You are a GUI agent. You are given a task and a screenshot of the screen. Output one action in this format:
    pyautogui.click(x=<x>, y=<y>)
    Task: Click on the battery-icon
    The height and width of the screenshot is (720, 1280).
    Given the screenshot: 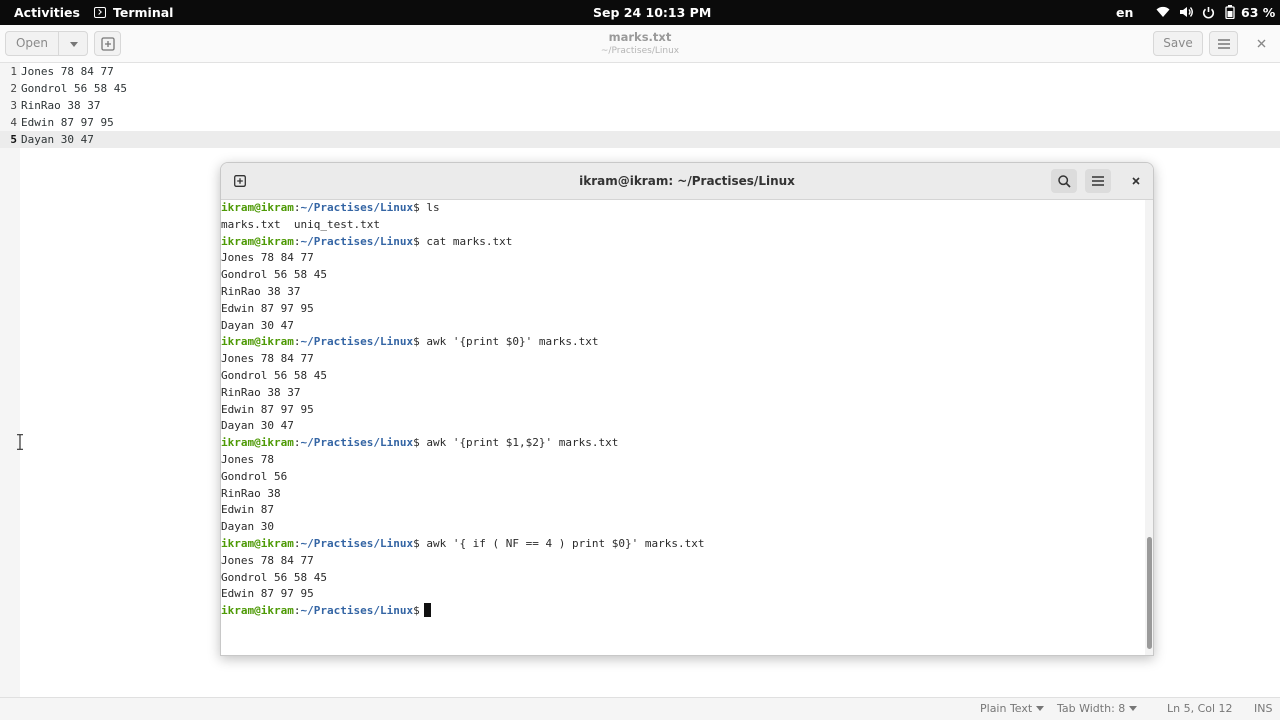 What is the action you would take?
    pyautogui.click(x=1230, y=12)
    